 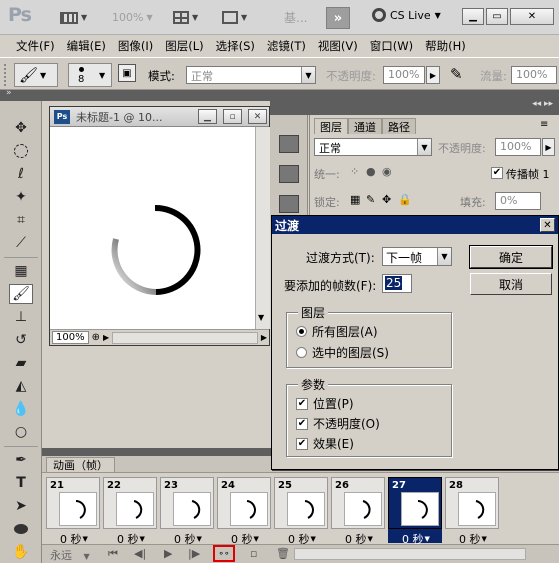 I want to click on selected-layers-option: 选中的图层(S), so click(x=342, y=352).